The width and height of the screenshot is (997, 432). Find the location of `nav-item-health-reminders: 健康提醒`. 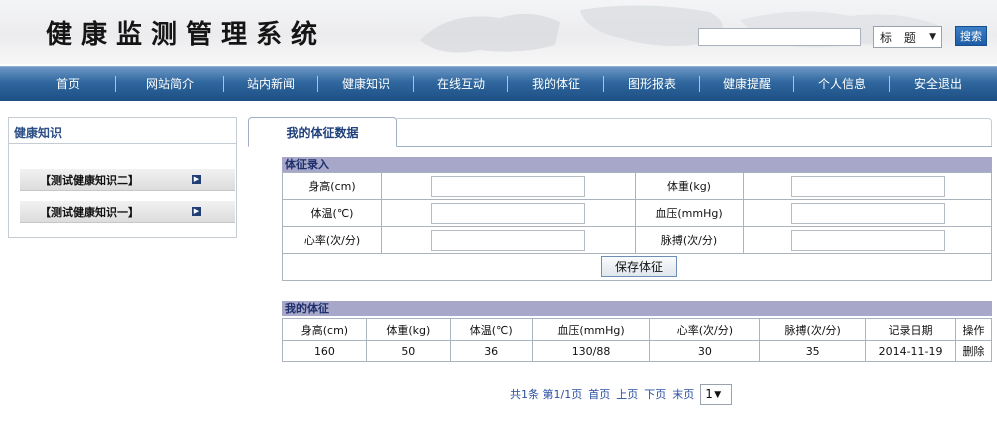

nav-item-health-reminders: 健康提醒 is located at coordinates (747, 83).